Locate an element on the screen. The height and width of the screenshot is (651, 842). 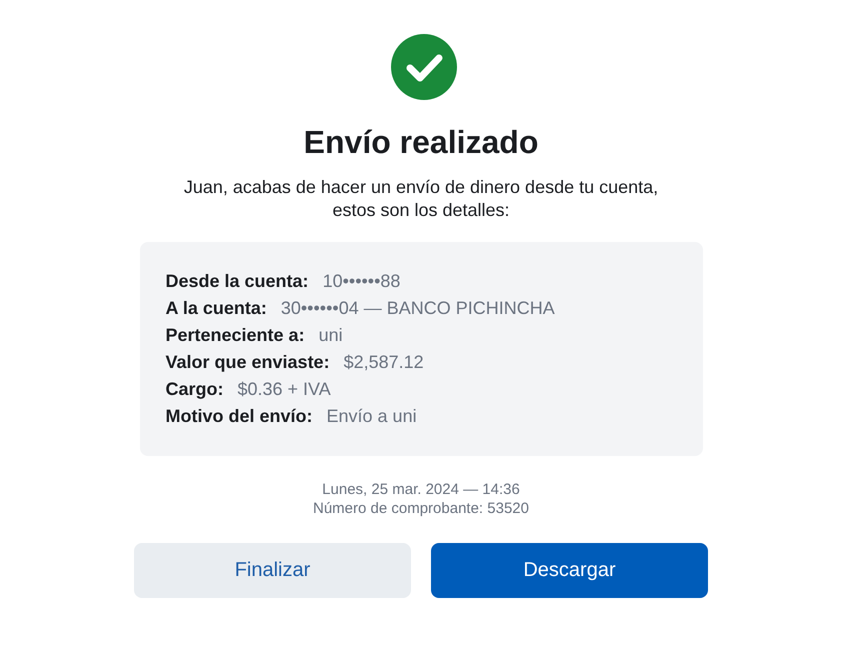
detail-label: Motivo del envío: is located at coordinates (239, 416).